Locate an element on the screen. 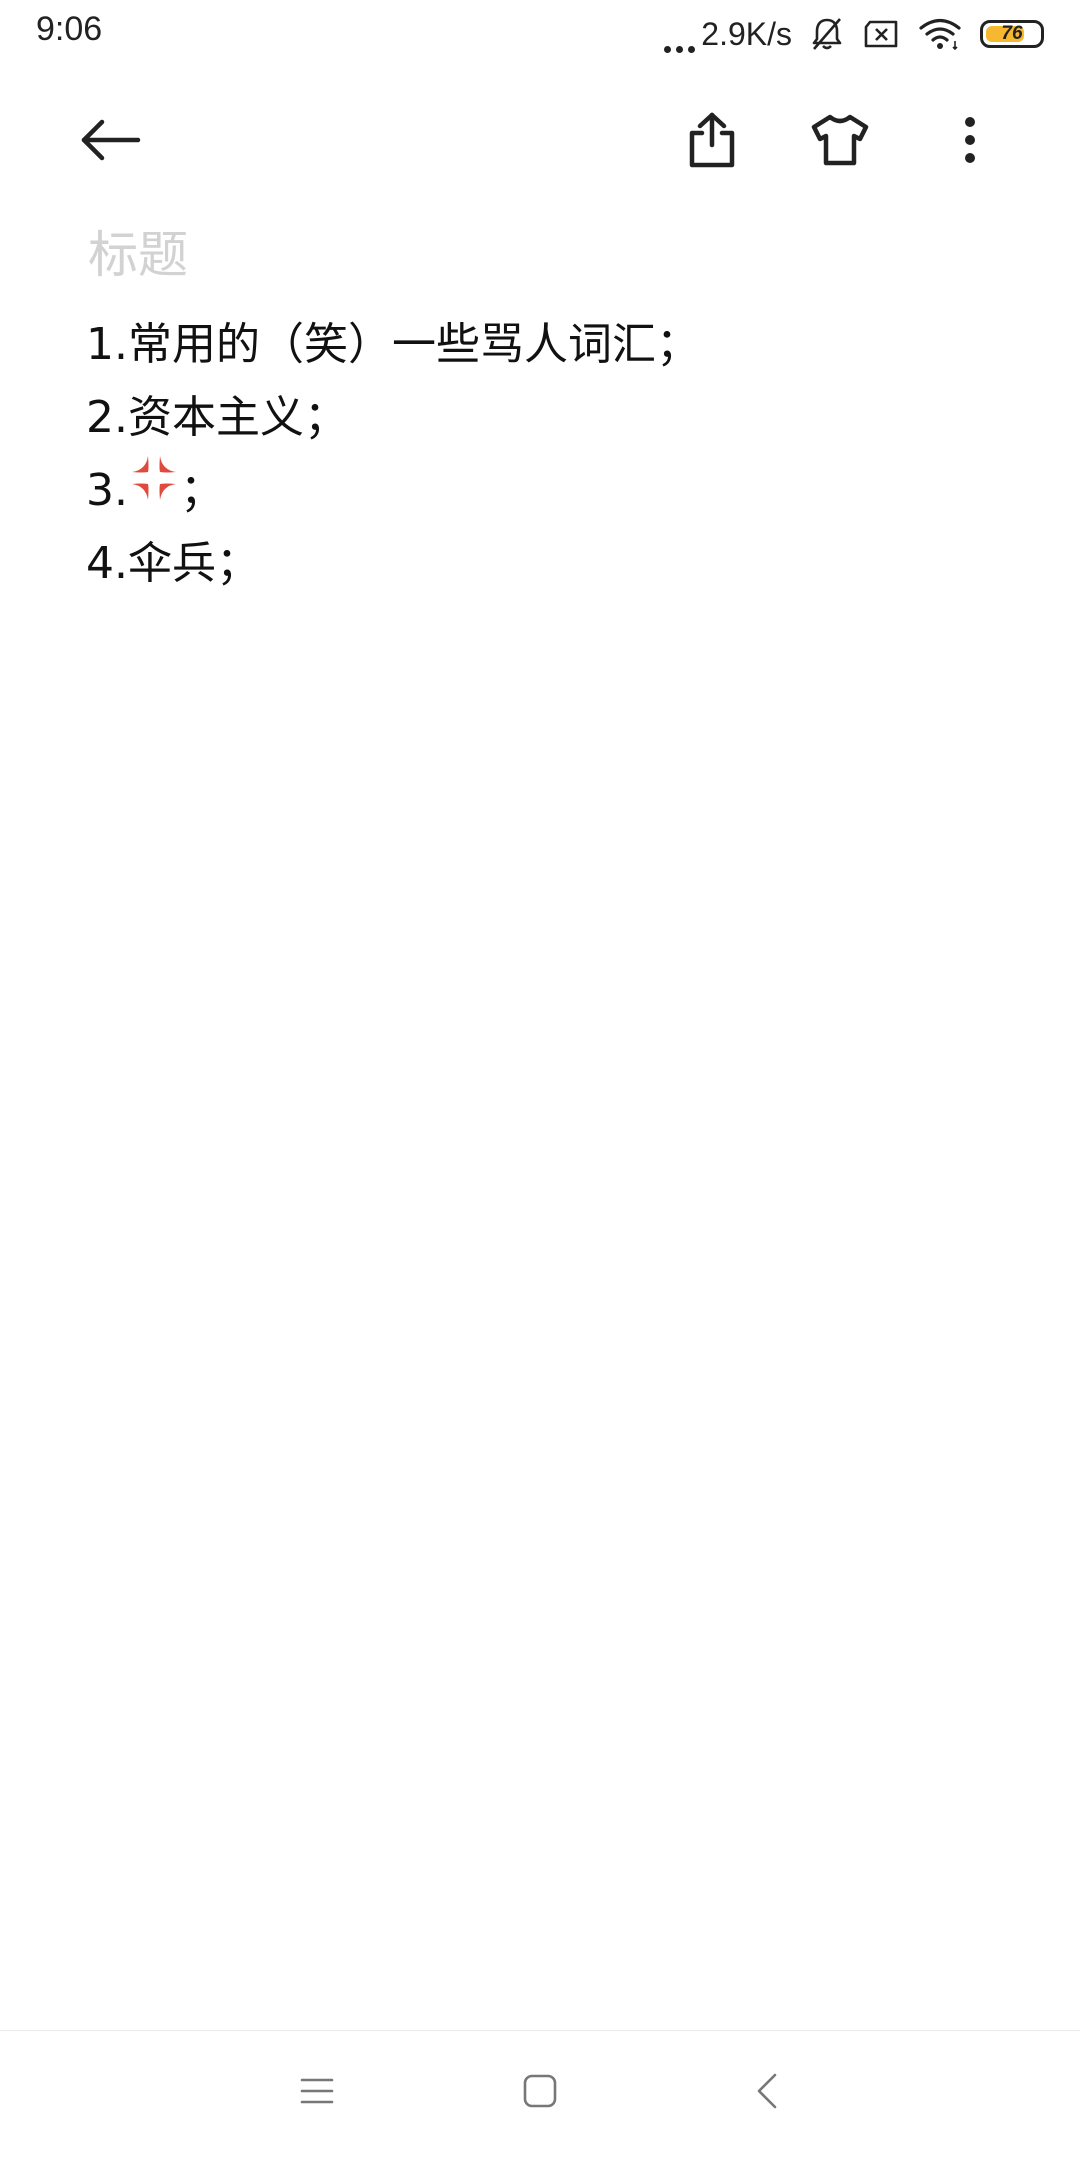  battery-level: 76 is located at coordinates (1012, 33).